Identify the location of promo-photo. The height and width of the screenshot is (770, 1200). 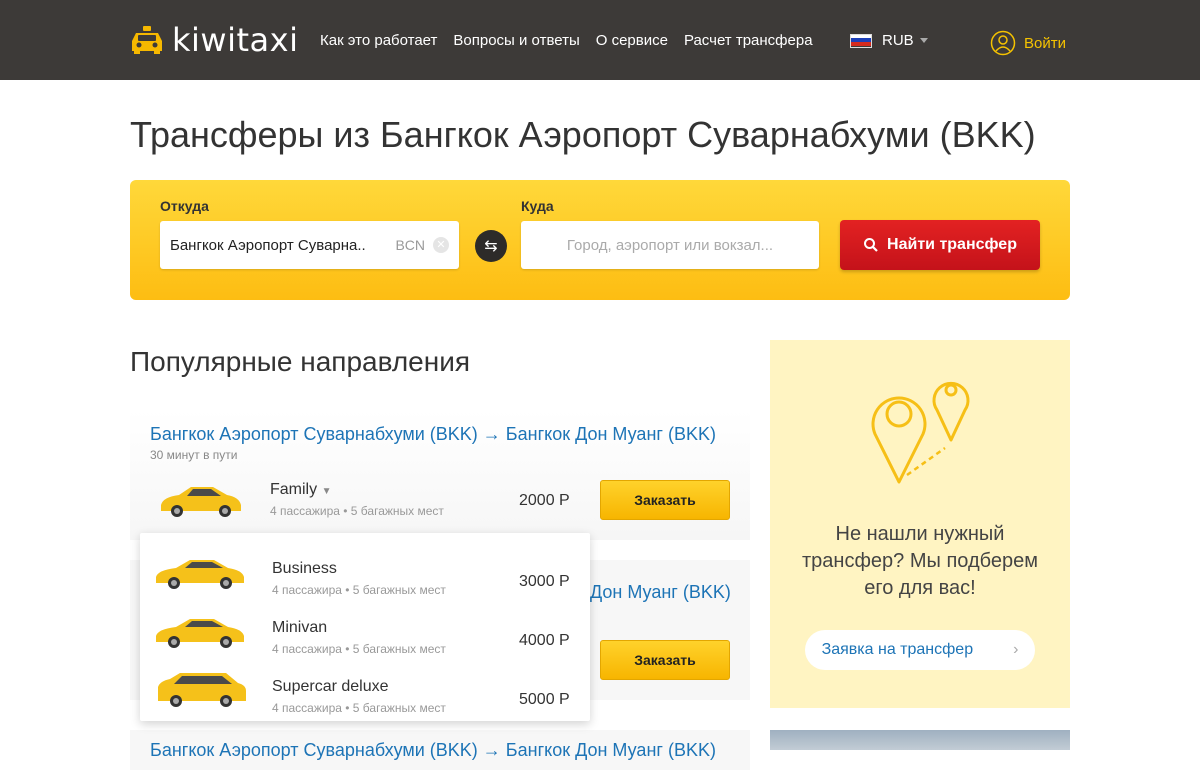
(920, 740).